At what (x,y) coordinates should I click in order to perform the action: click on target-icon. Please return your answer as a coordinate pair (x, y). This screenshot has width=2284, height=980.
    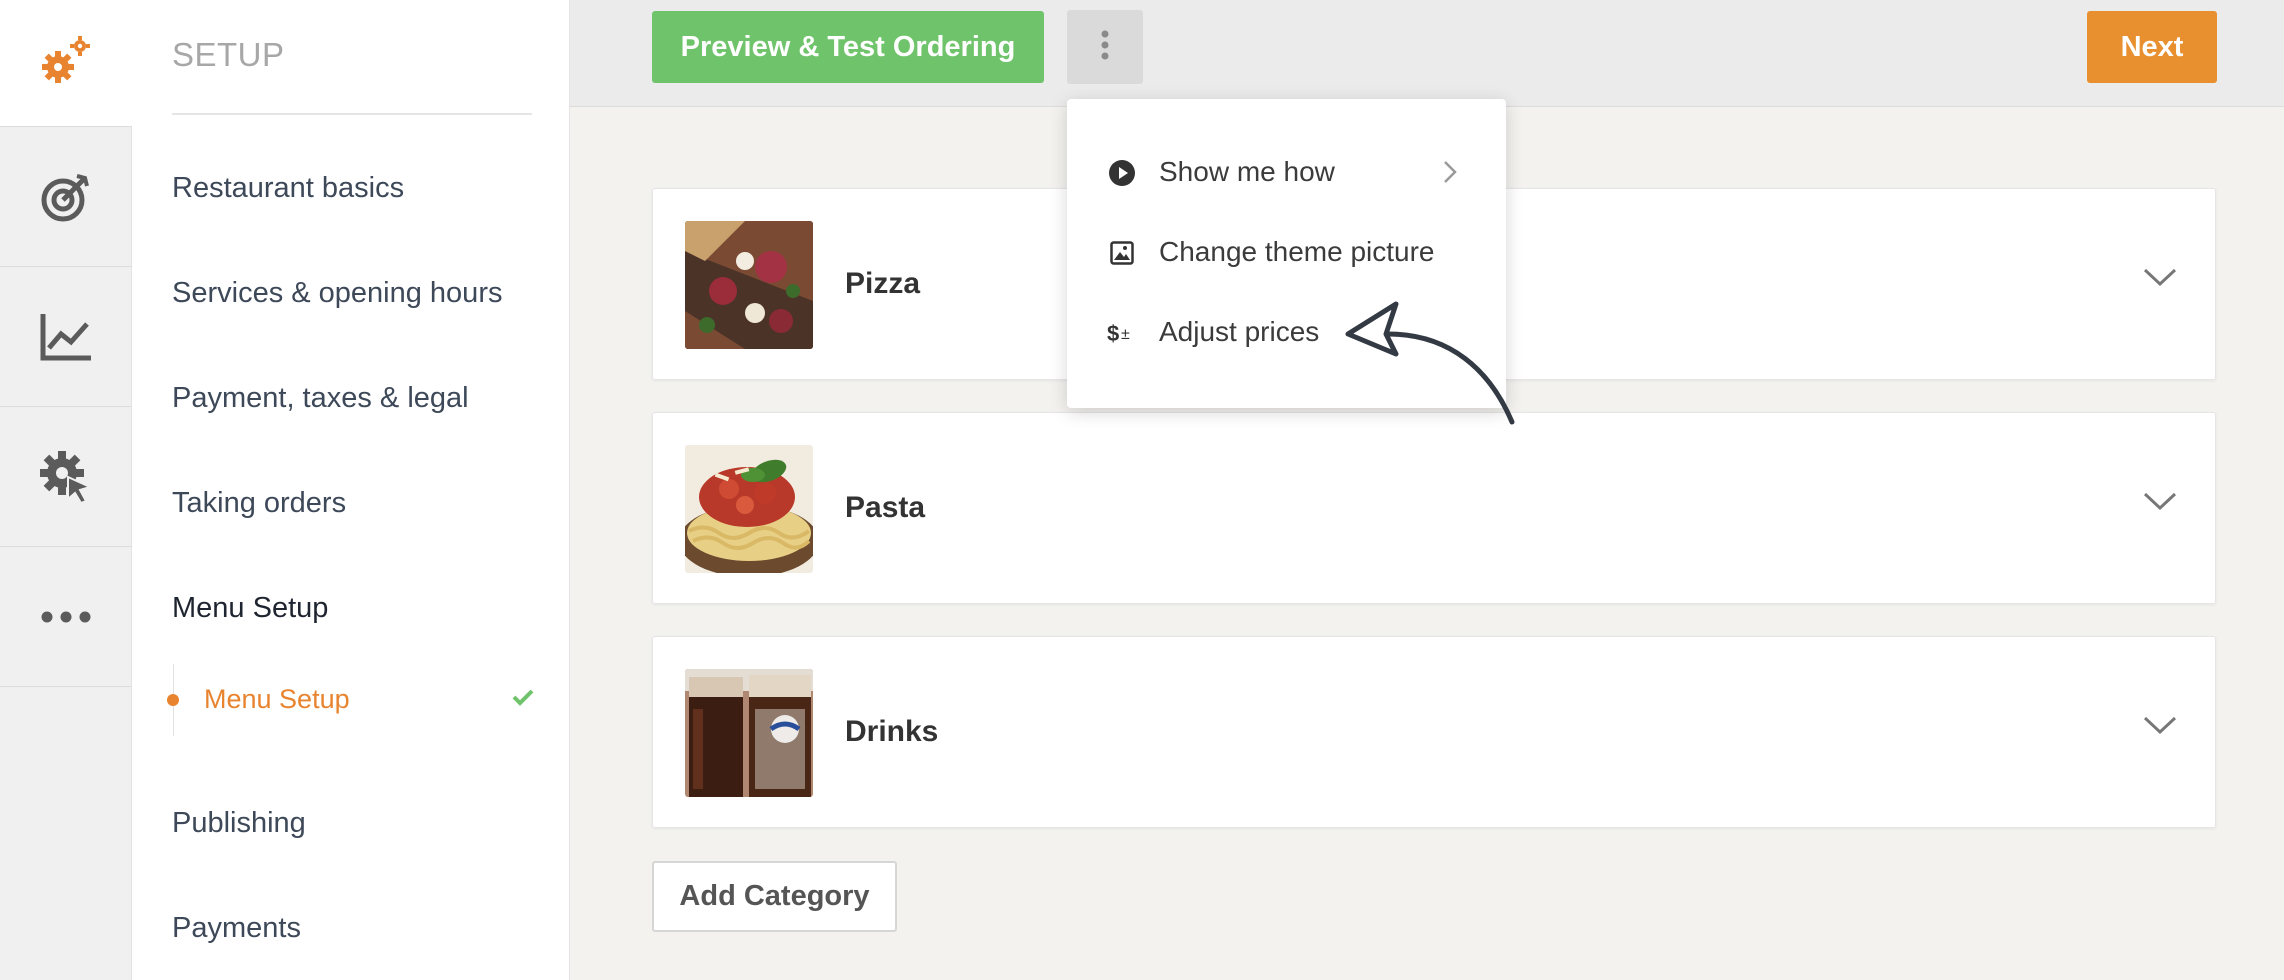
    Looking at the image, I should click on (66, 197).